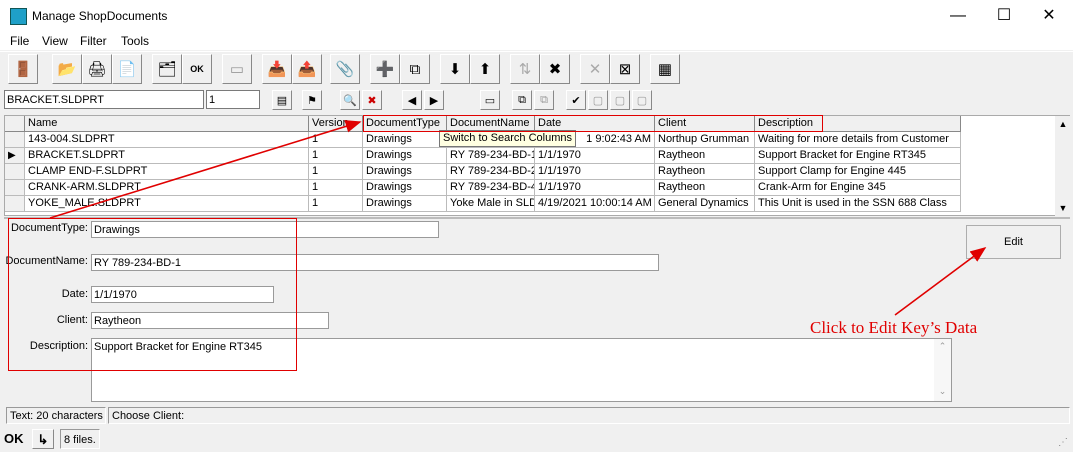 The width and height of the screenshot is (1073, 452). What do you see at coordinates (205, 169) in the screenshot?
I see `arrow-to-columns` at bounding box center [205, 169].